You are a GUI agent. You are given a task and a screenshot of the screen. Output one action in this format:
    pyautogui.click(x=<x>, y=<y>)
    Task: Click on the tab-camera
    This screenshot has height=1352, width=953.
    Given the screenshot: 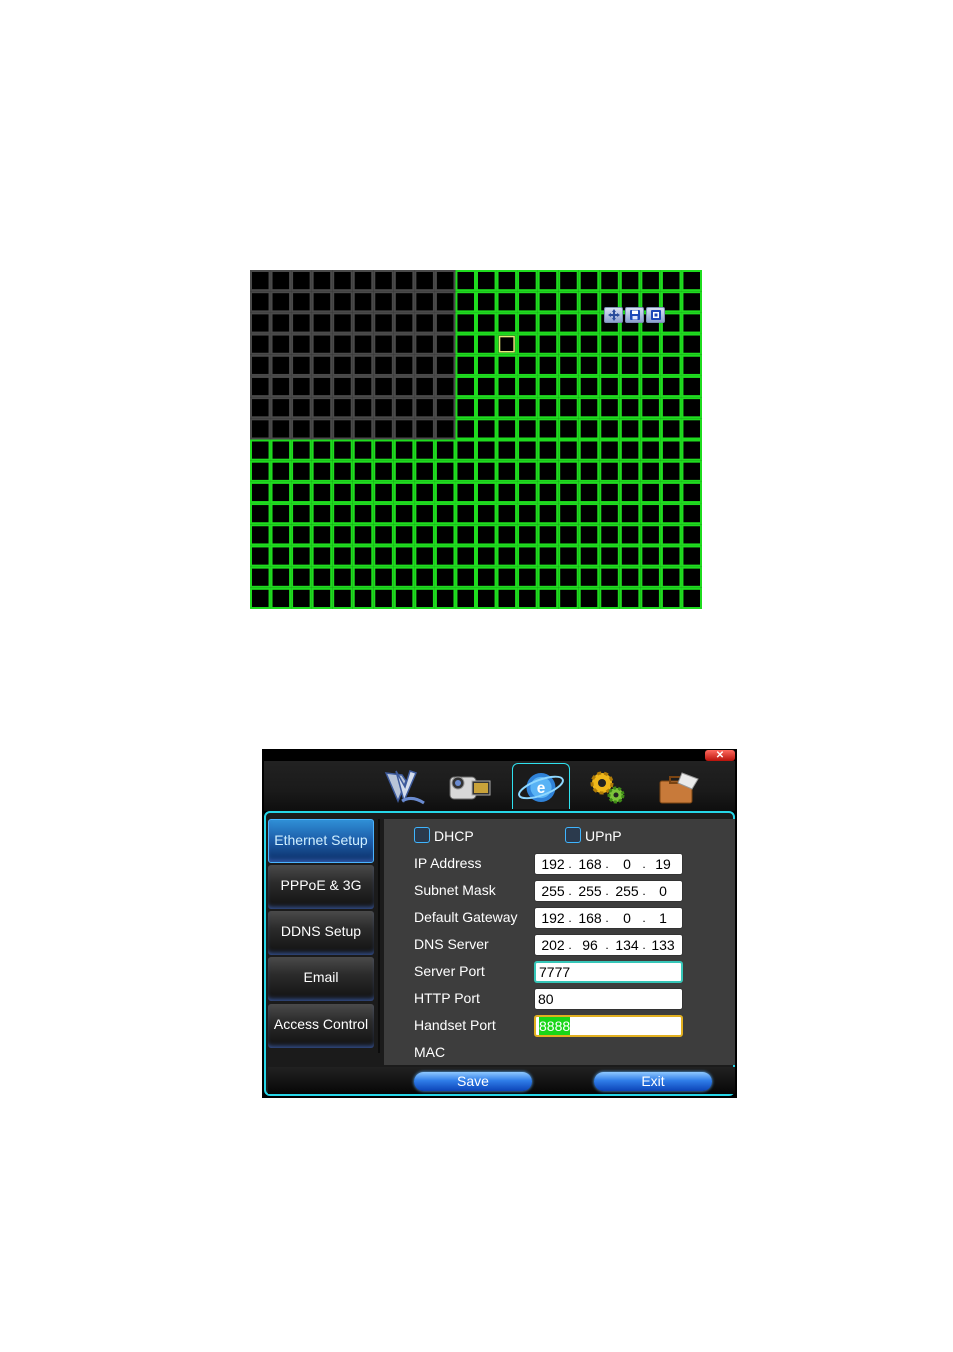 What is the action you would take?
    pyautogui.click(x=469, y=787)
    